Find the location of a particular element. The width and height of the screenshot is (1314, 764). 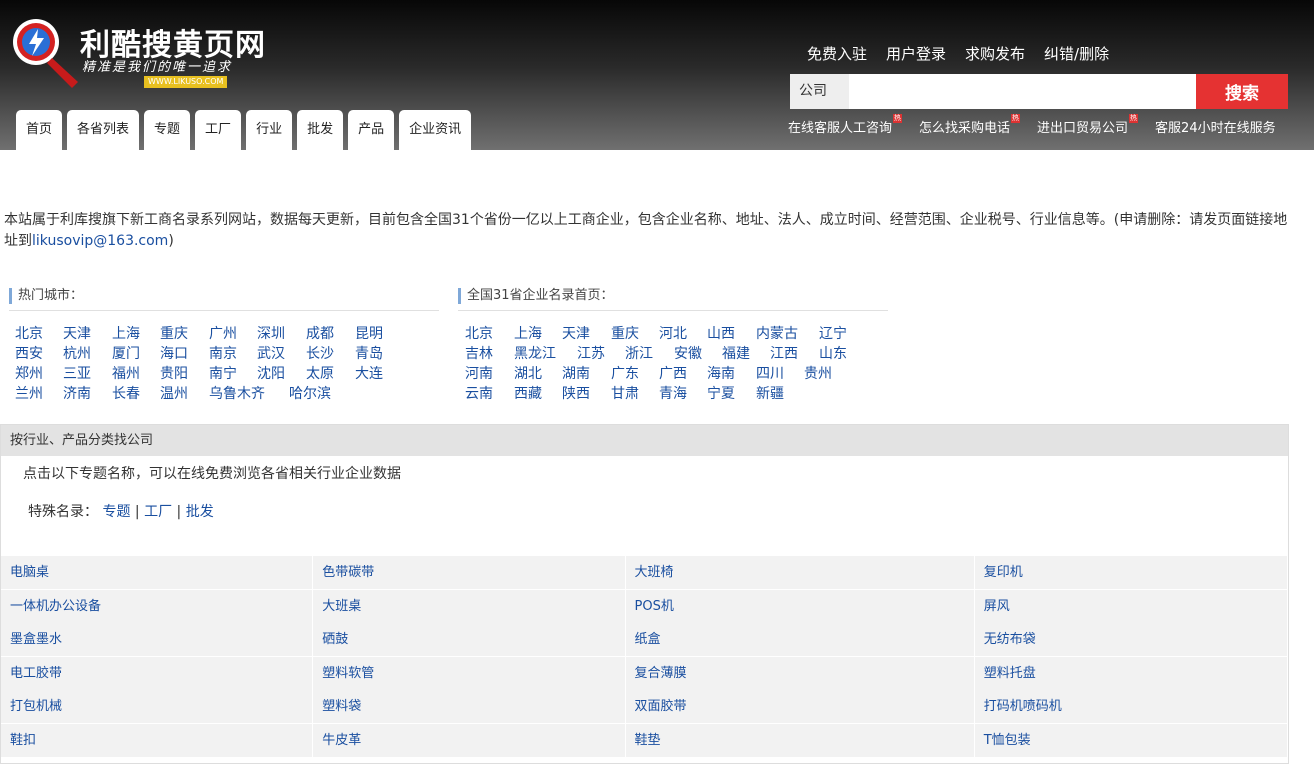

province-link: 云南 is located at coordinates (479, 393).